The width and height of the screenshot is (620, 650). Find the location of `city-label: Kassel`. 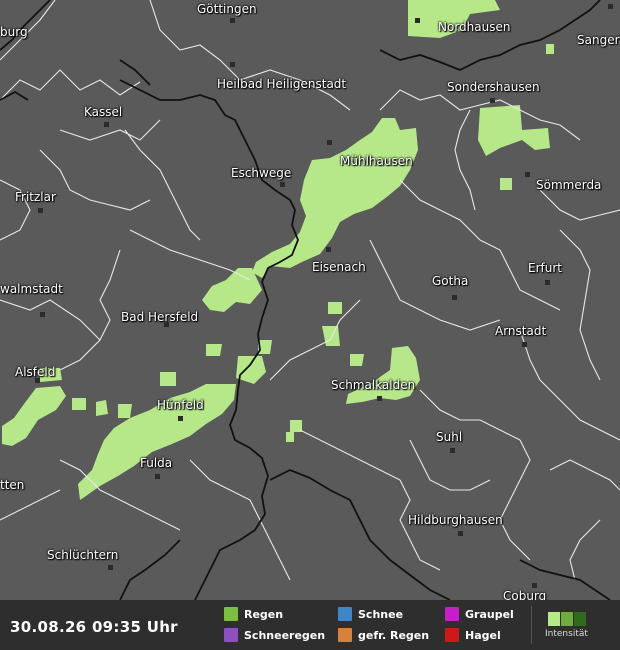

city-label: Kassel is located at coordinates (103, 112).